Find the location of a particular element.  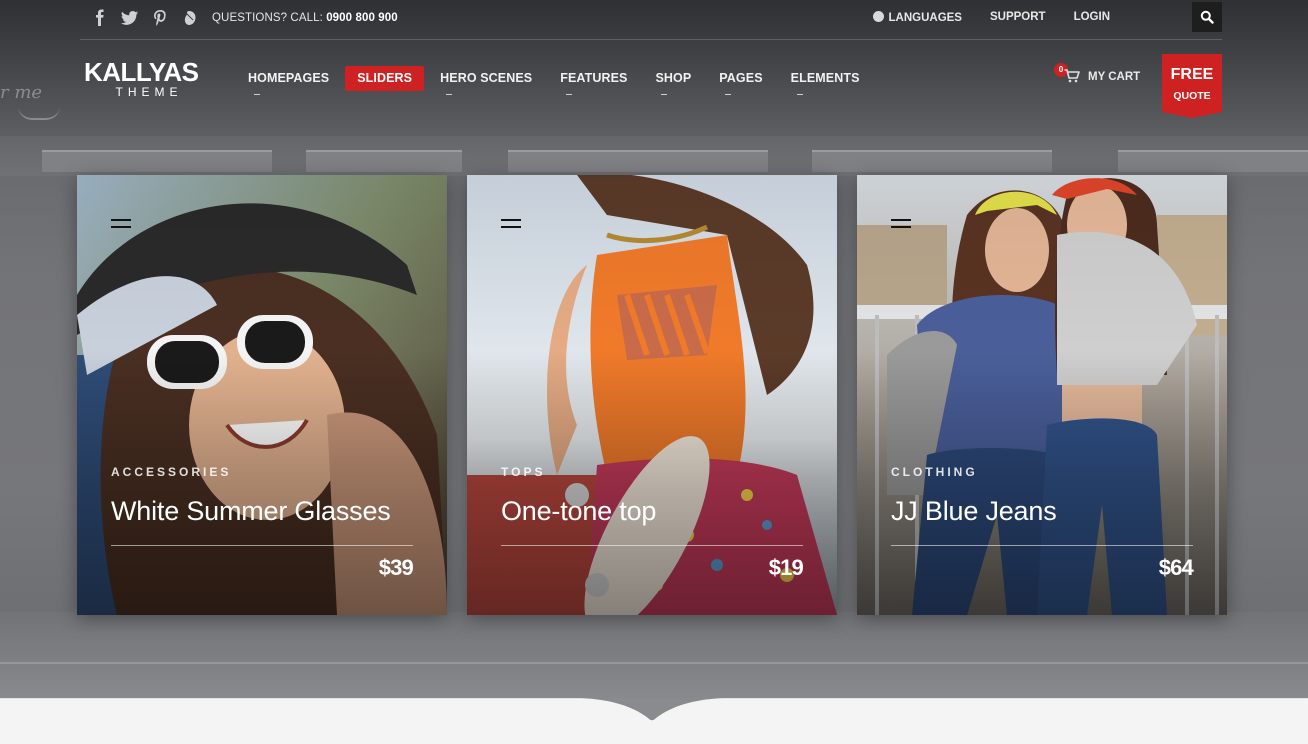

search-icon is located at coordinates (1207, 17).